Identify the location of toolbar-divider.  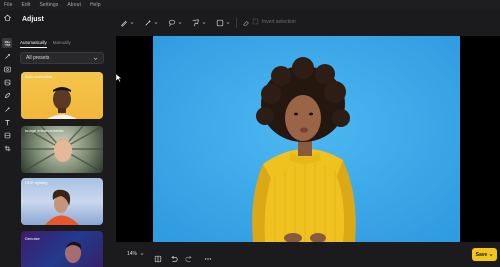
(236, 23).